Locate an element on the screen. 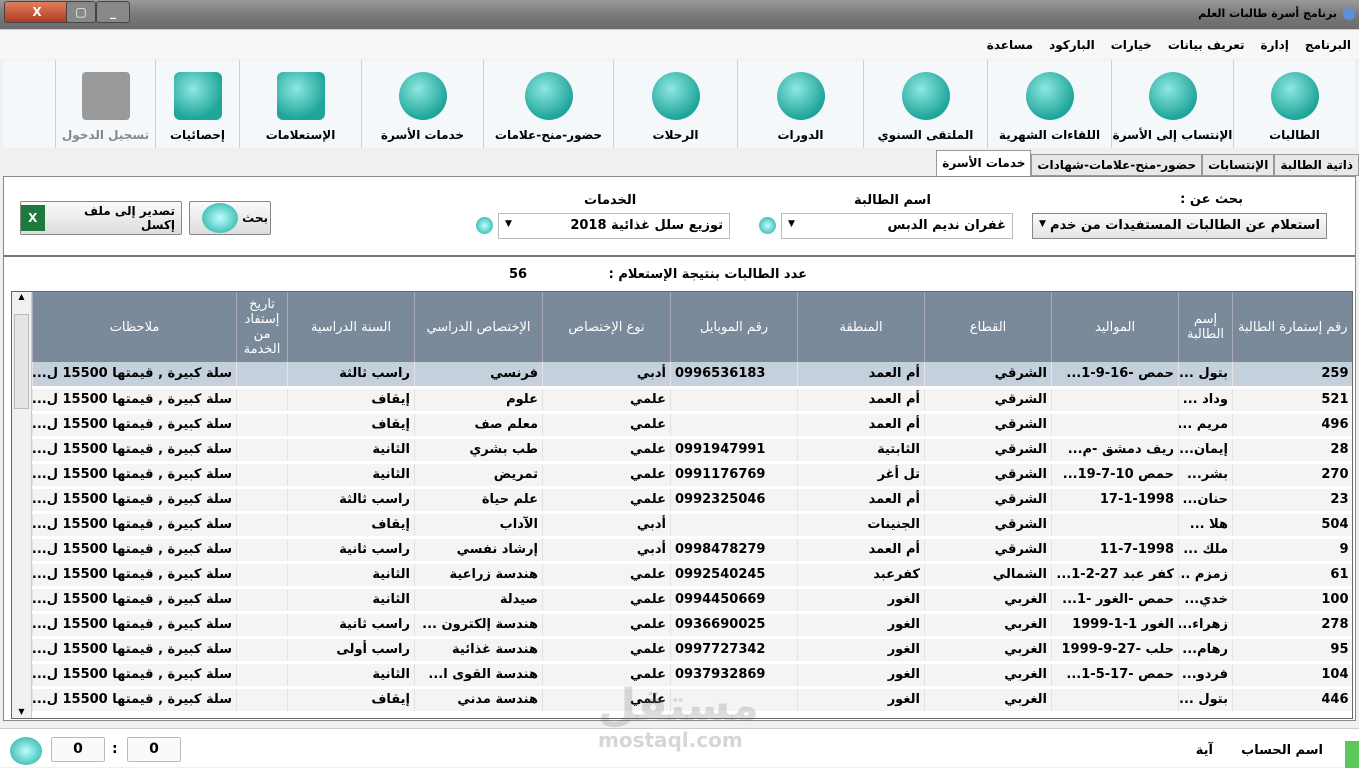 The width and height of the screenshot is (1359, 768). menu-item: تعريف بيانات is located at coordinates (1206, 45).